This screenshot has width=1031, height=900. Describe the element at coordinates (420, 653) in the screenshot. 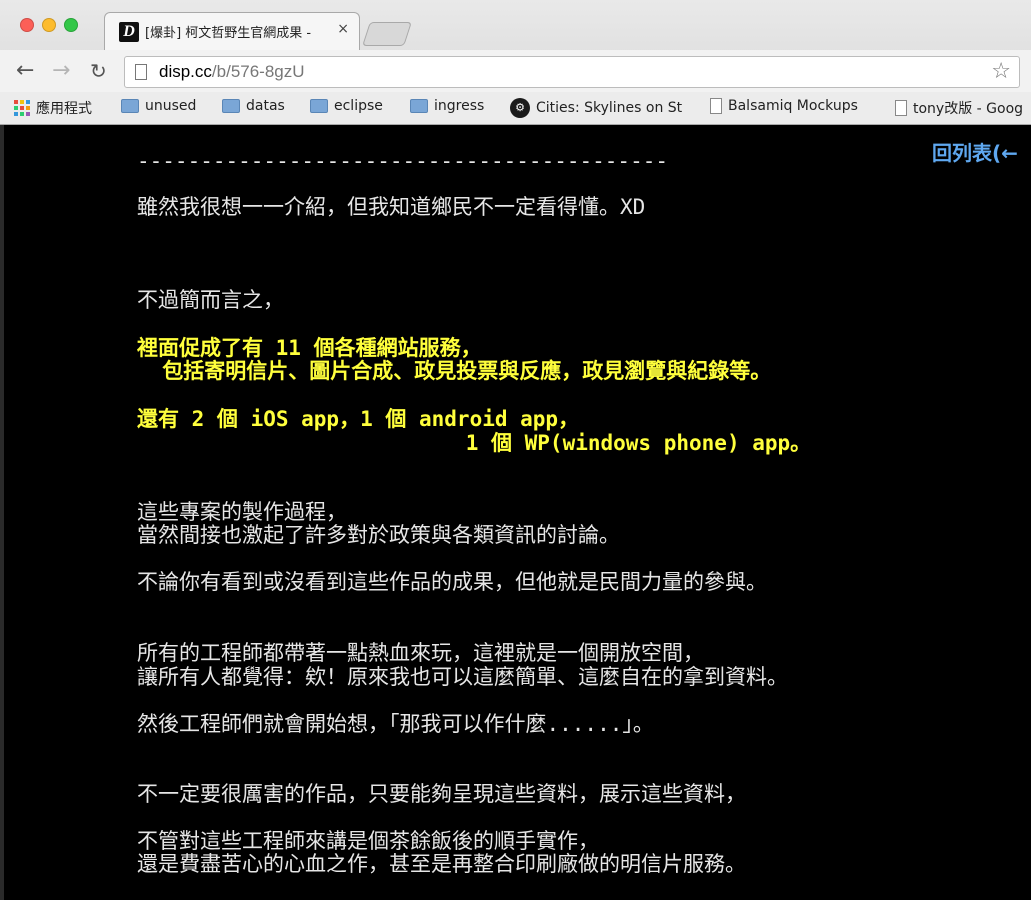

I see `article-line: 所有的工程師都帶著一點熱血來玩，這裡就是一個開放空間，` at that location.